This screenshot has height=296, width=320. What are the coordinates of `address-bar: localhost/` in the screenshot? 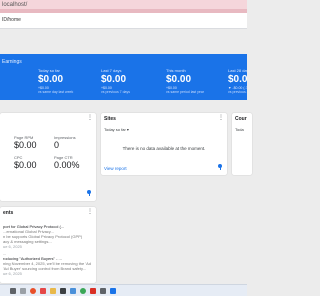 It's located at (14, 5).